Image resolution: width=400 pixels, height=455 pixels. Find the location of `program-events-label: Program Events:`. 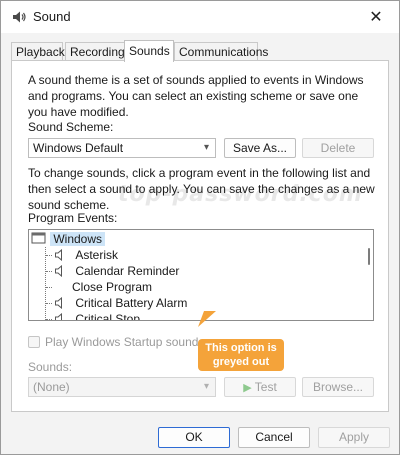

program-events-label: Program Events: is located at coordinates (73, 218).